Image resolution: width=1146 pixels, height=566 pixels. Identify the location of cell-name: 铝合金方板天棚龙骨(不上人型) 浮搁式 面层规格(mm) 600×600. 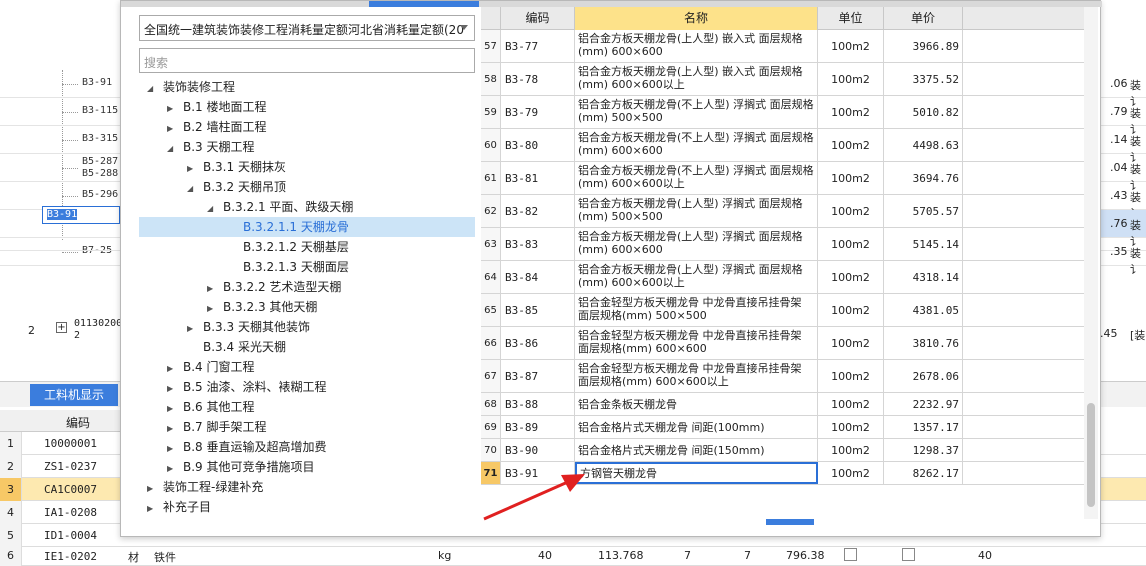
(696, 145).